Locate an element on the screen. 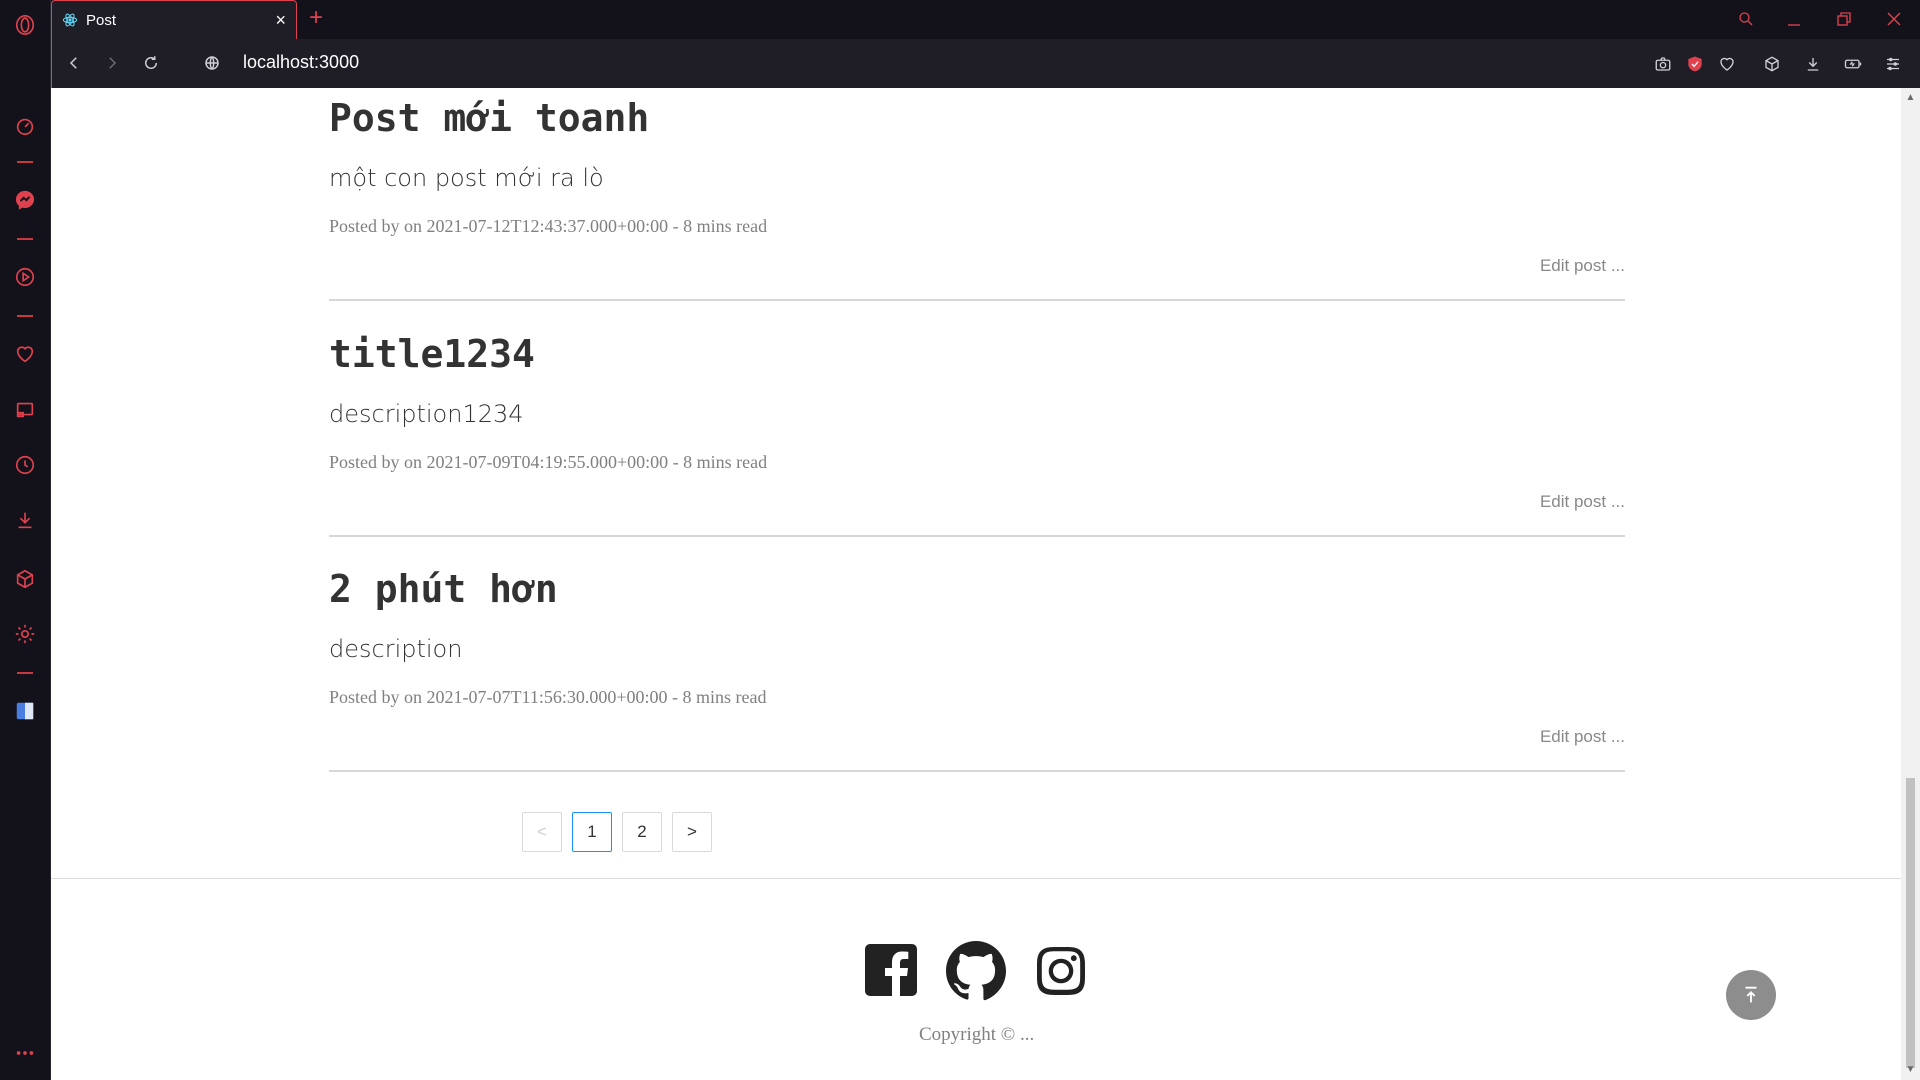 The height and width of the screenshot is (1080, 1920). close-tab-icon: × is located at coordinates (280, 20).